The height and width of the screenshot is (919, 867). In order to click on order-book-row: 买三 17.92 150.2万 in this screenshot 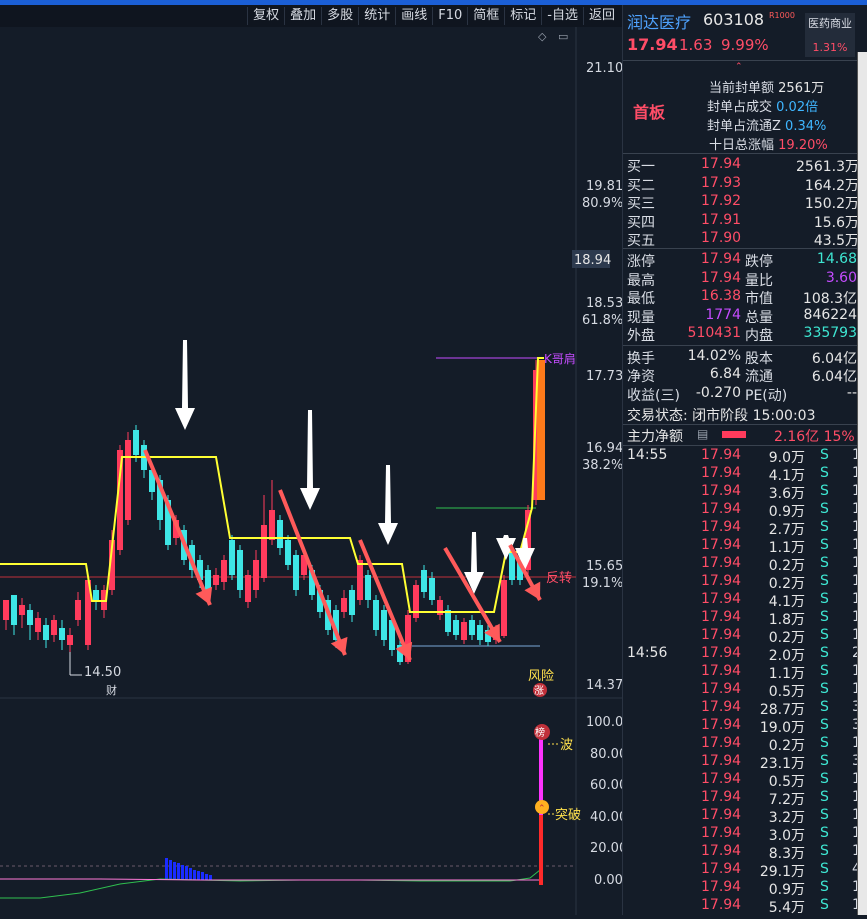, I will do `click(743, 202)`.